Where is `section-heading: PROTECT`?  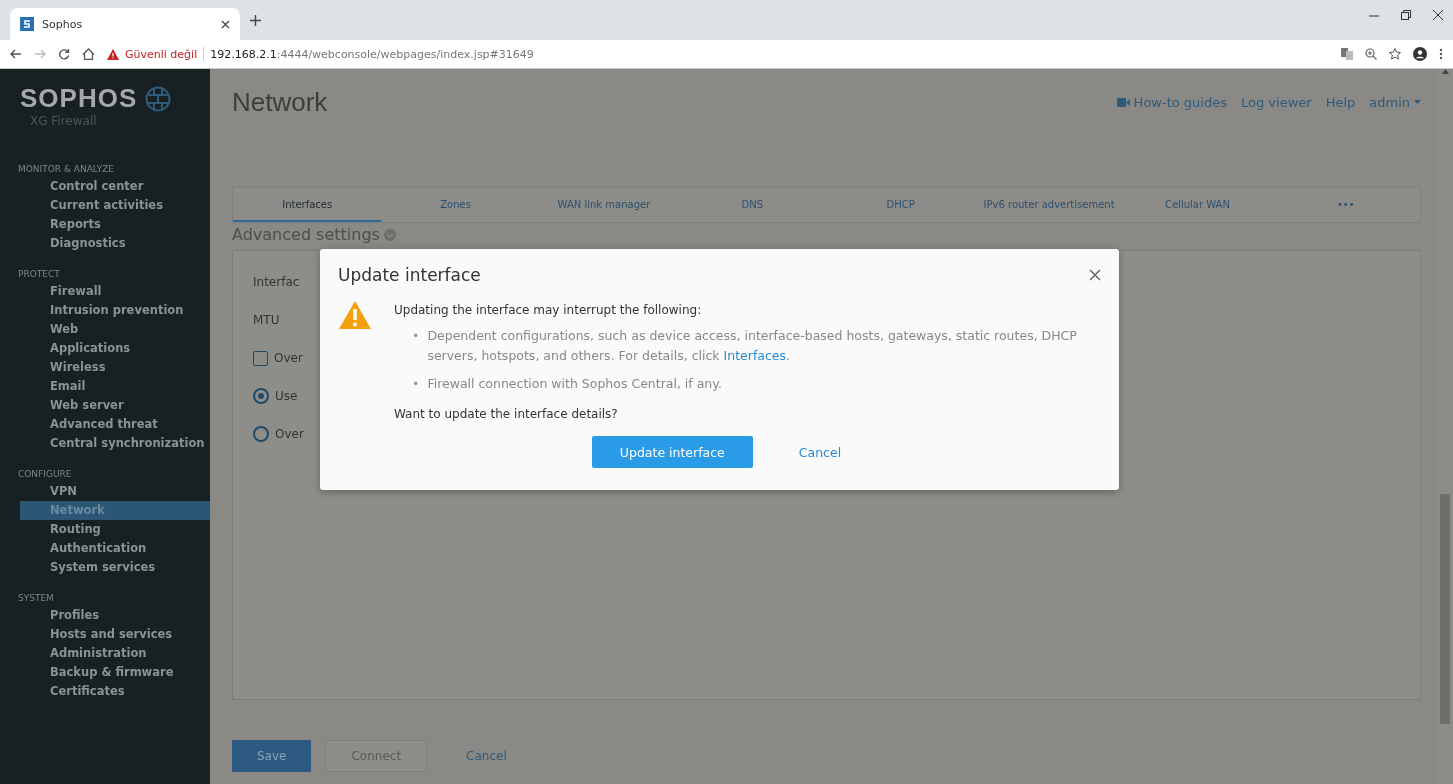
section-heading: PROTECT is located at coordinates (39, 274).